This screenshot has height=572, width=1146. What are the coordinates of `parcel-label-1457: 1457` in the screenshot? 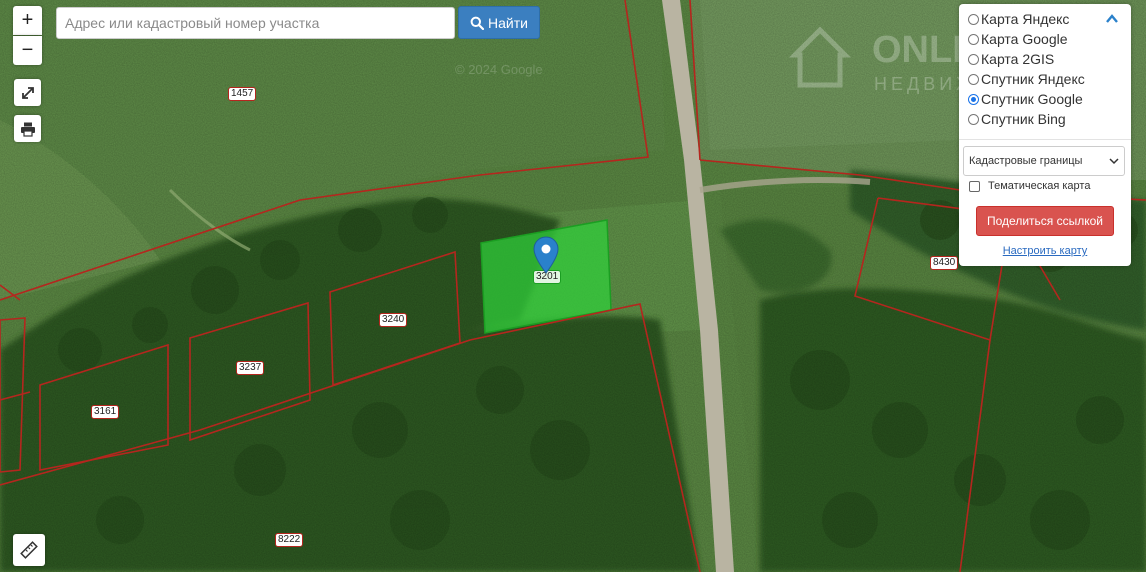 It's located at (242, 94).